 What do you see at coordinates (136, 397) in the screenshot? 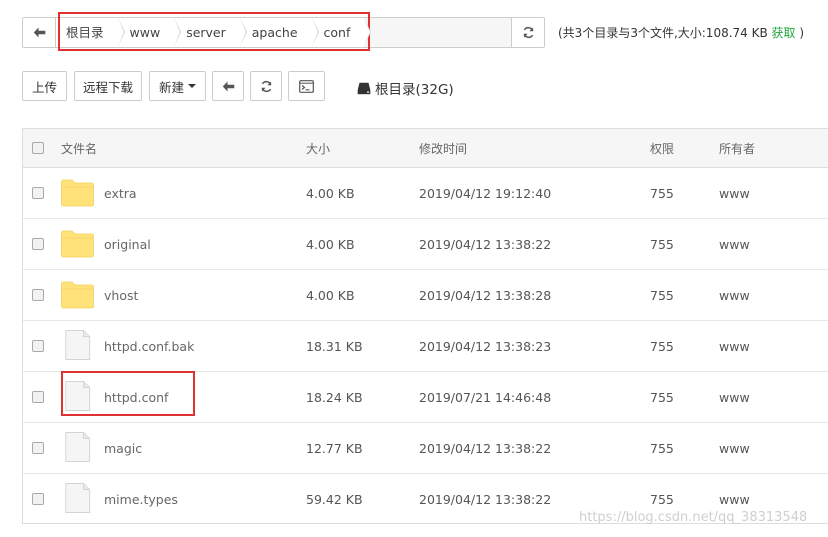
I see `file-name: httpd.conf` at bounding box center [136, 397].